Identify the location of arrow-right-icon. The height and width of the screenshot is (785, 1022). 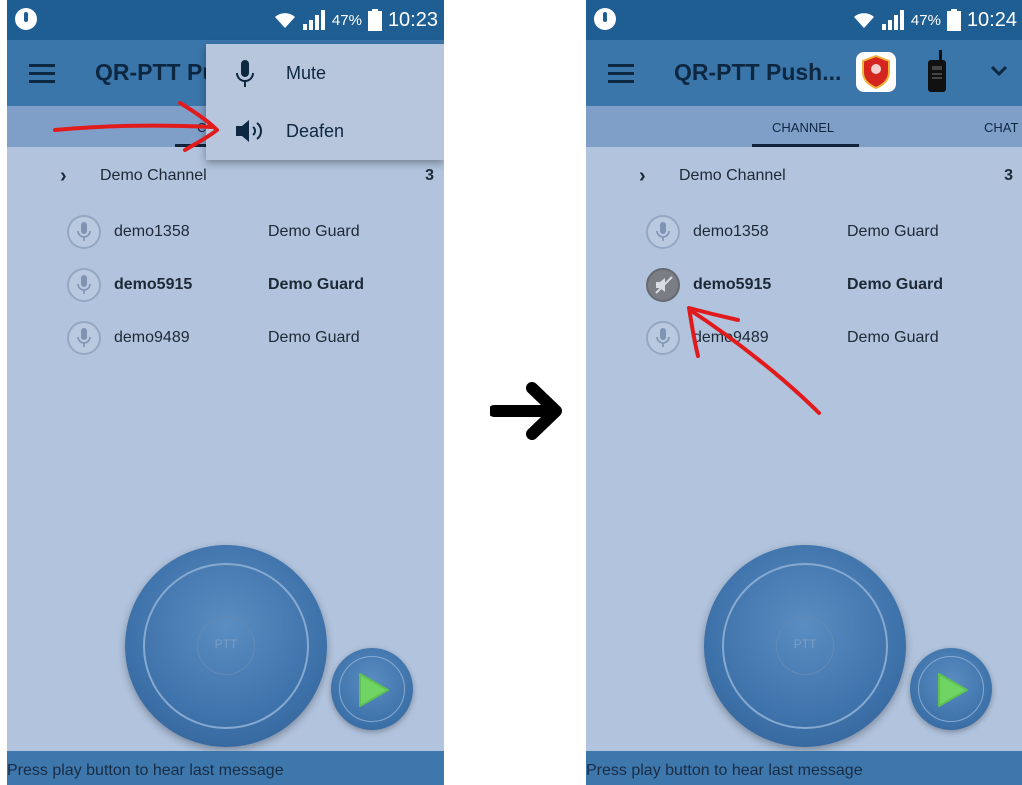
(526, 411).